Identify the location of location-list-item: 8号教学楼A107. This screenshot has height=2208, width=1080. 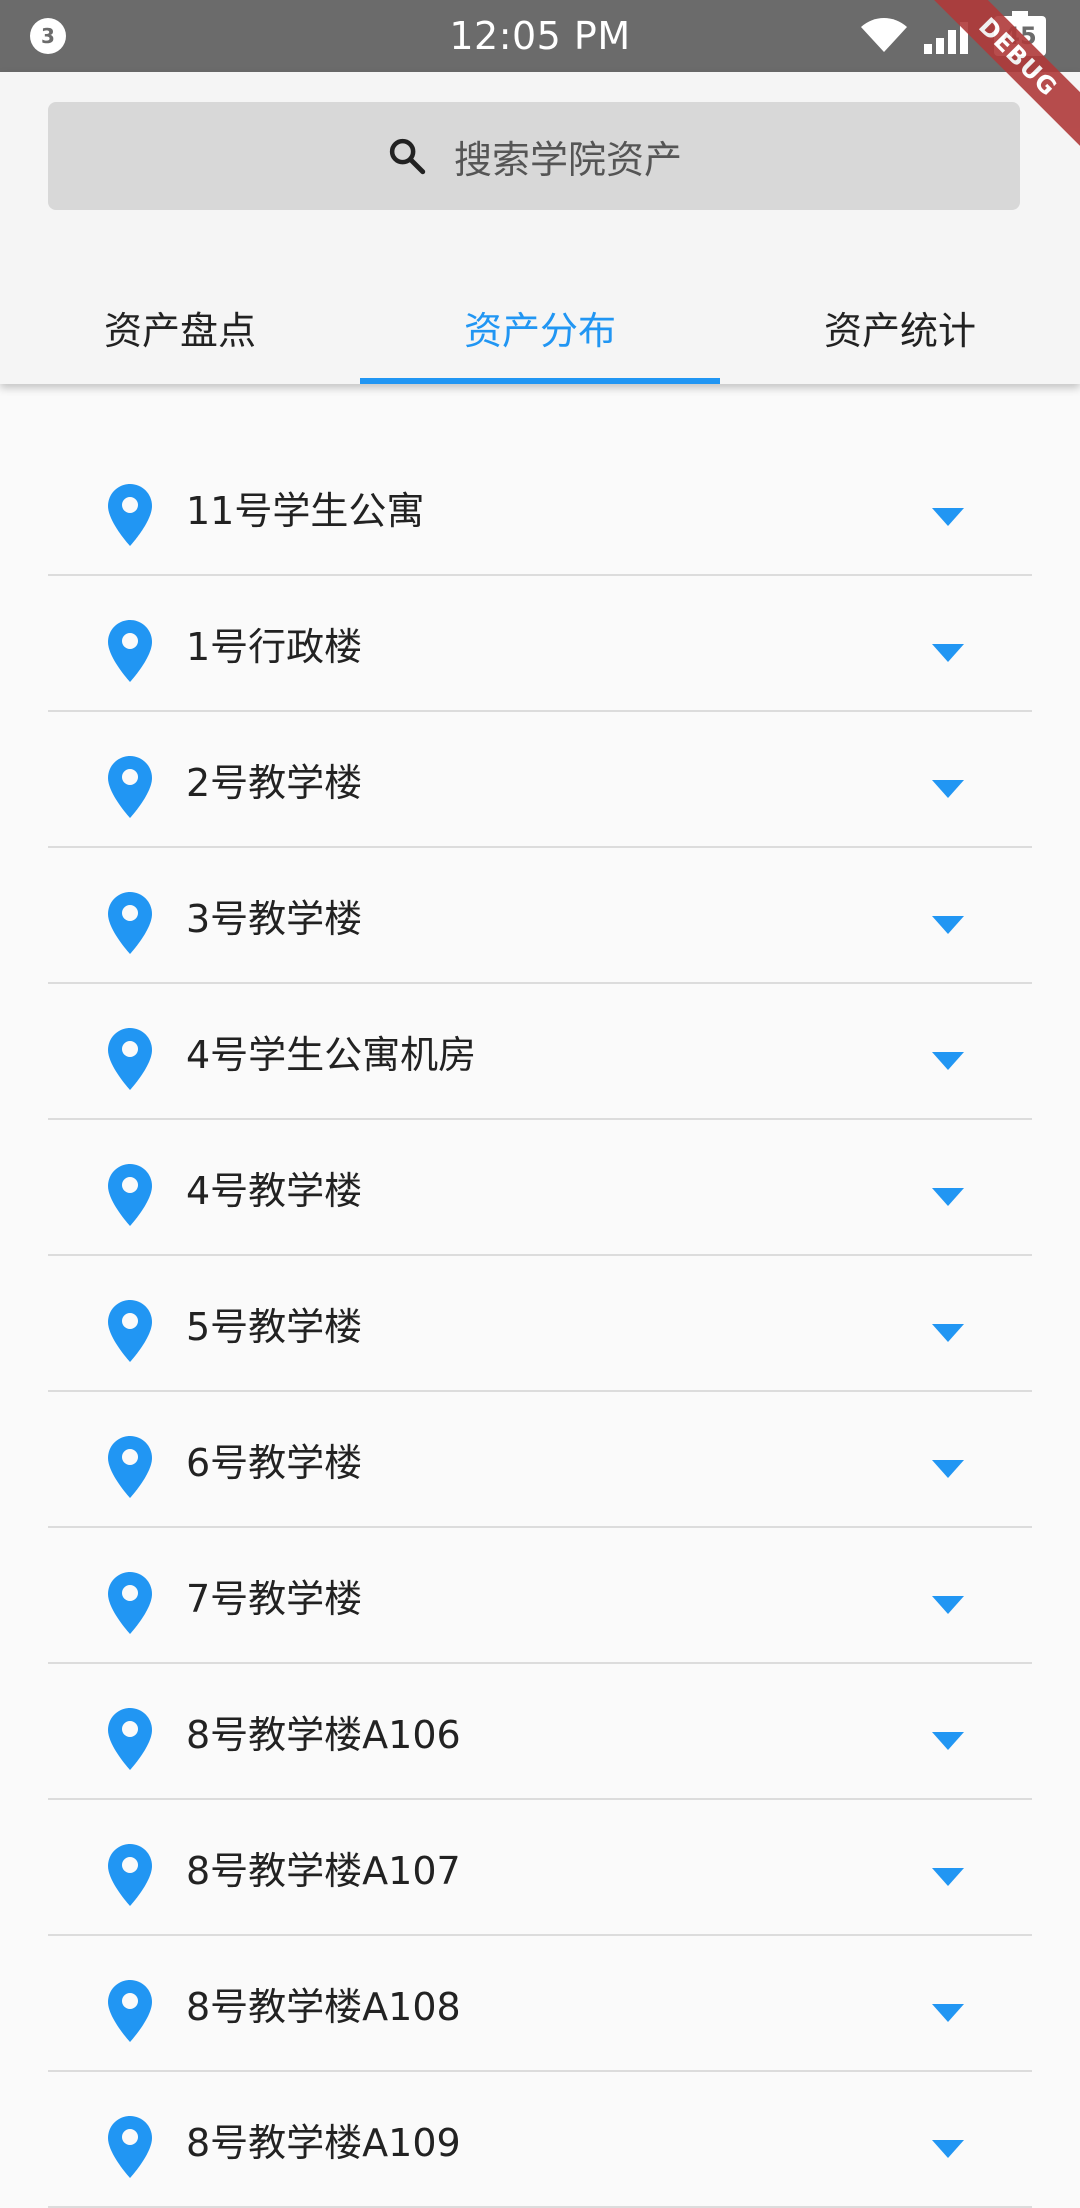
(540, 1868).